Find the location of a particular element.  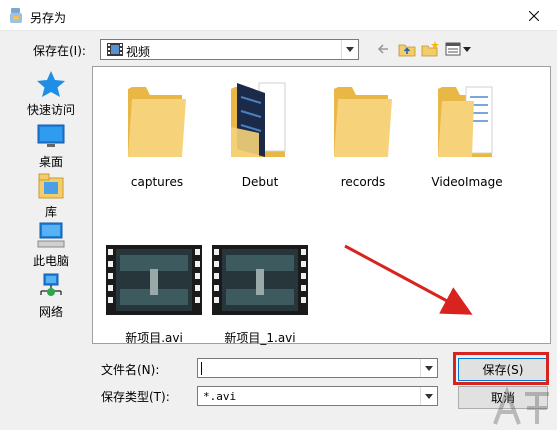

list-item: 新项目_1.avi is located at coordinates (260, 295).